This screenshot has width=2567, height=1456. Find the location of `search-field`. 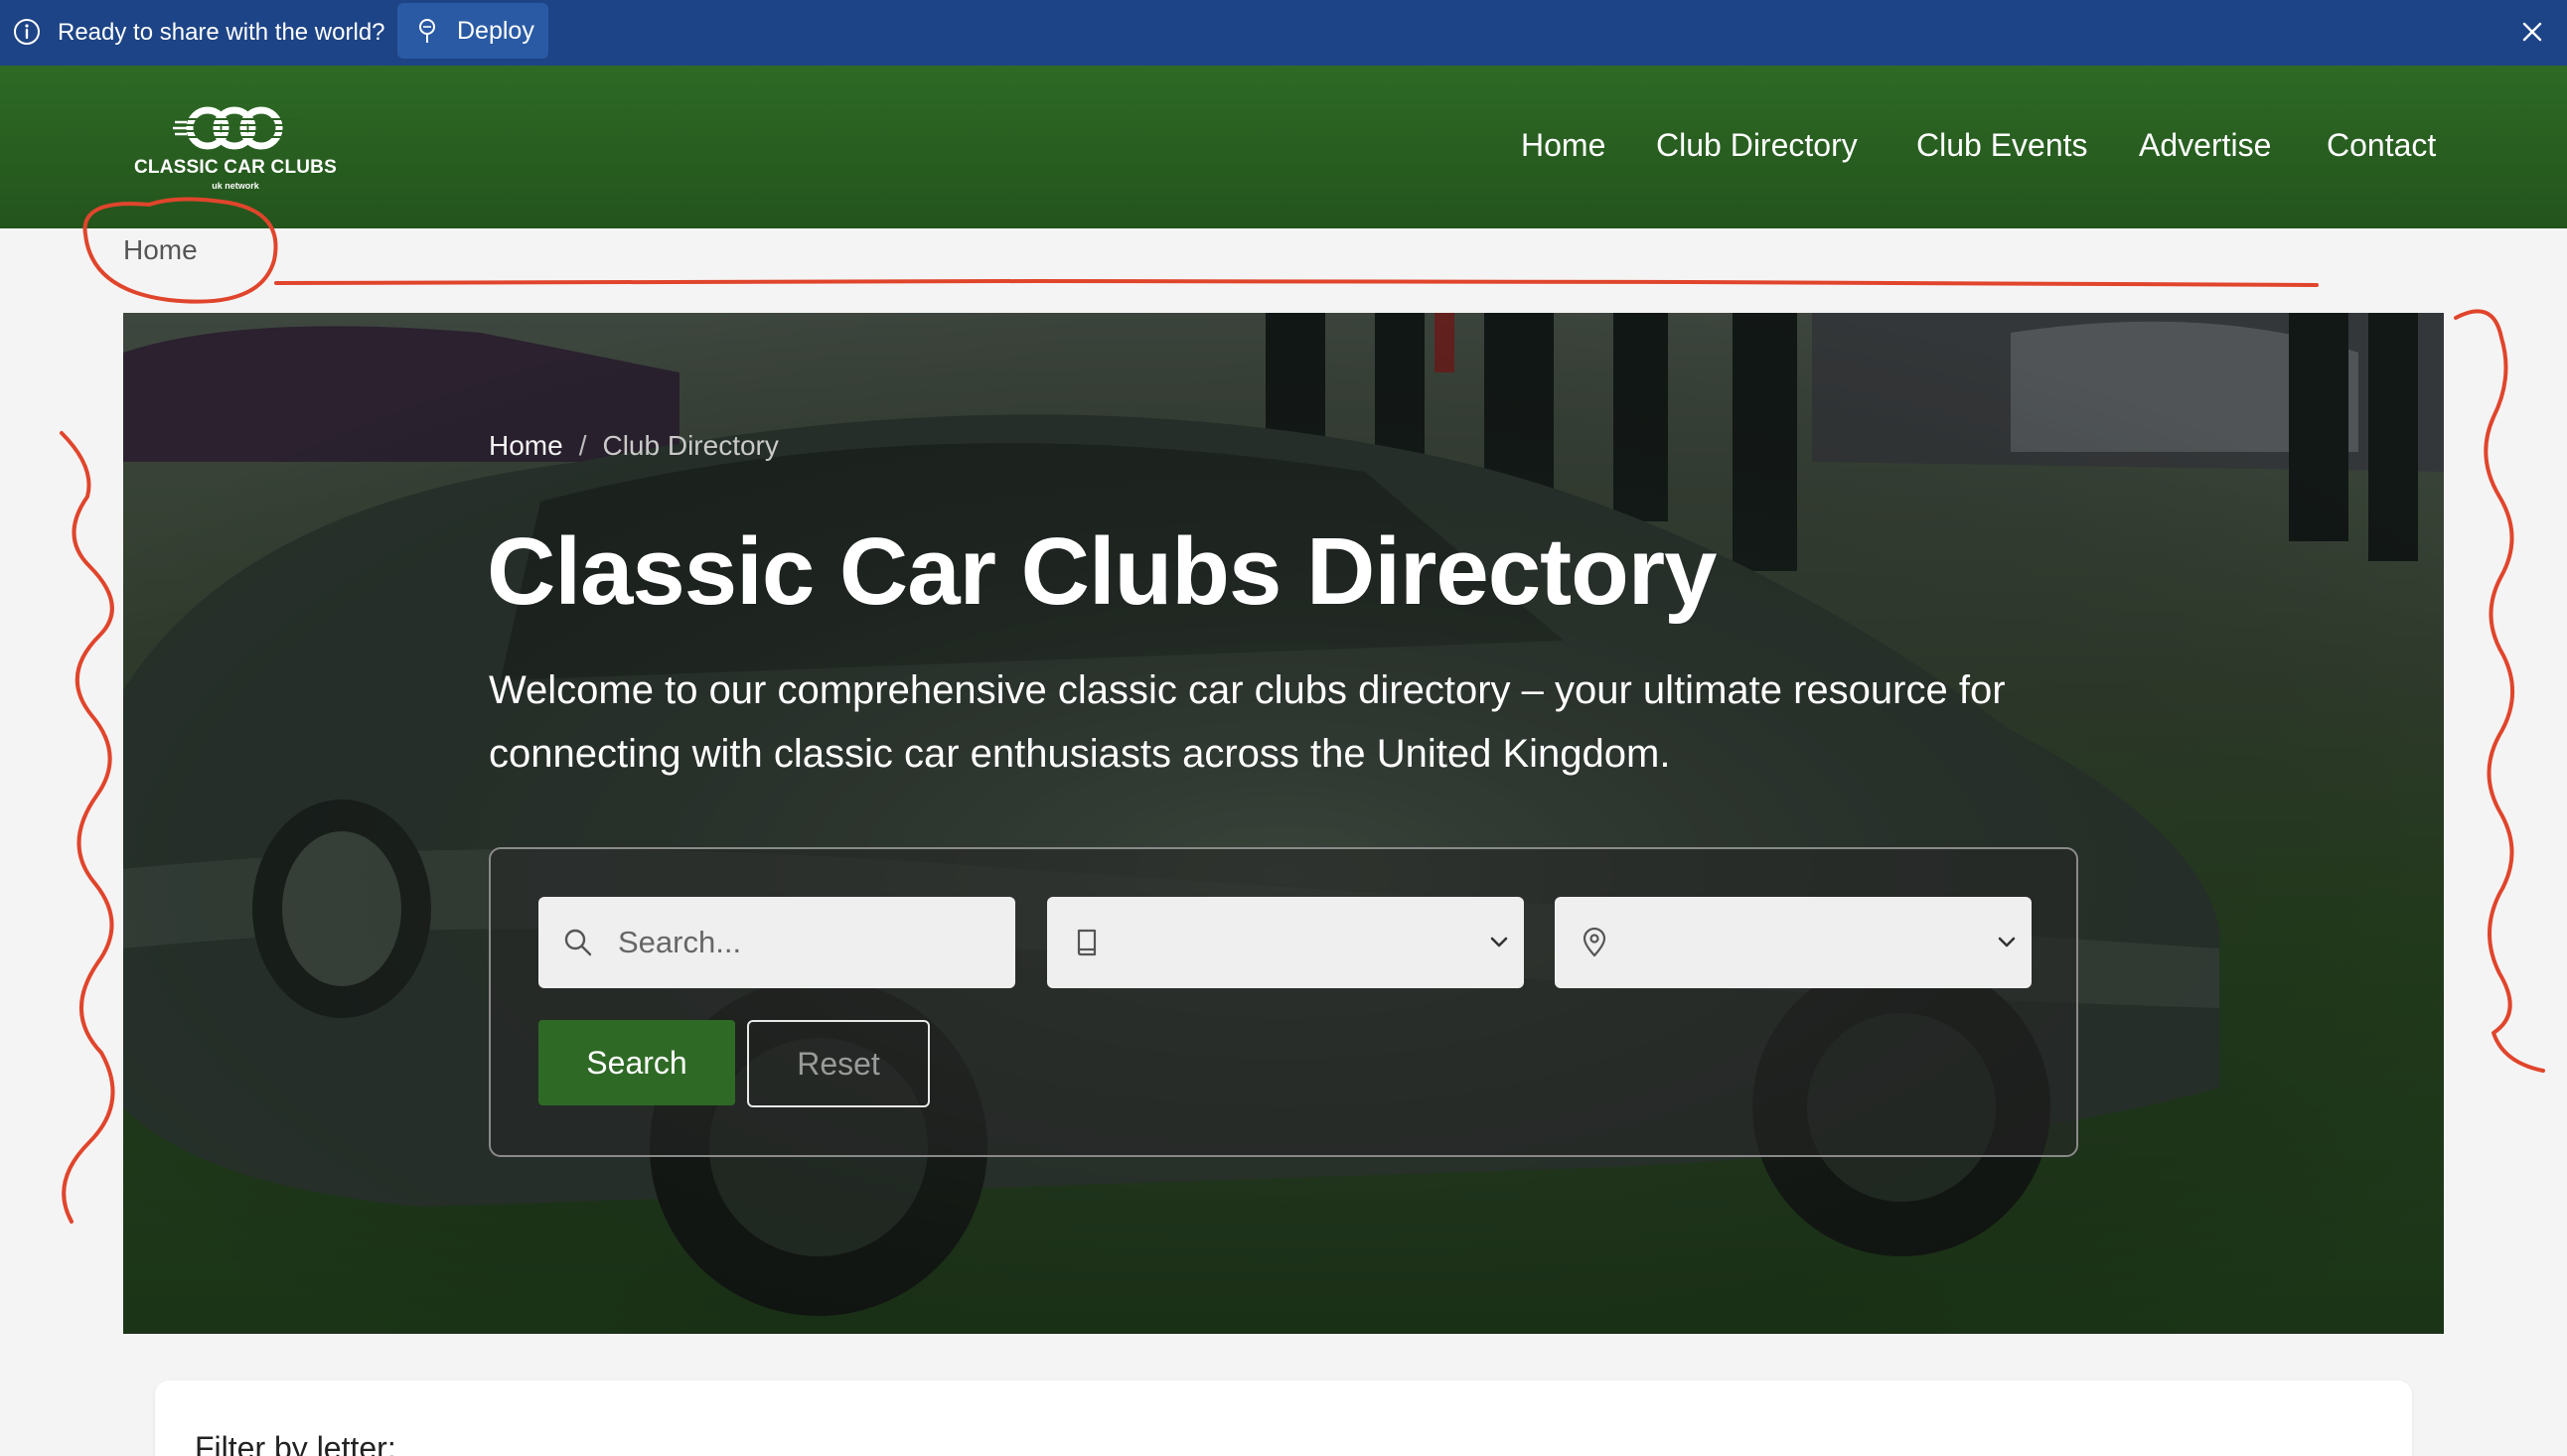

search-field is located at coordinates (777, 942).